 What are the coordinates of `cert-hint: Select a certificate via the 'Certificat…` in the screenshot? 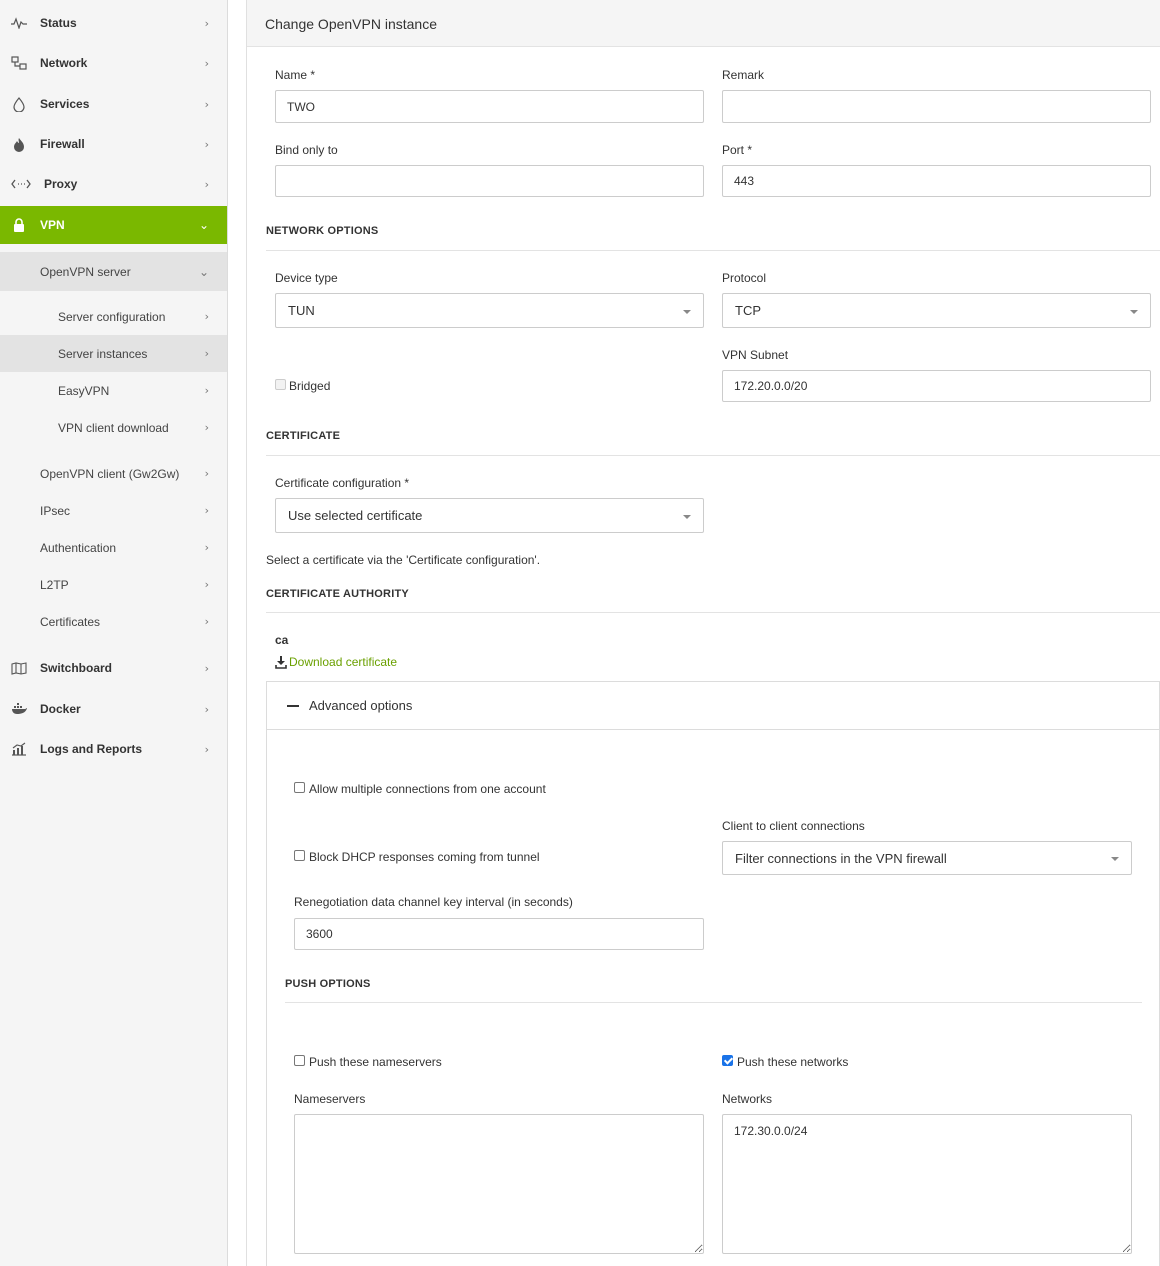 It's located at (403, 560).